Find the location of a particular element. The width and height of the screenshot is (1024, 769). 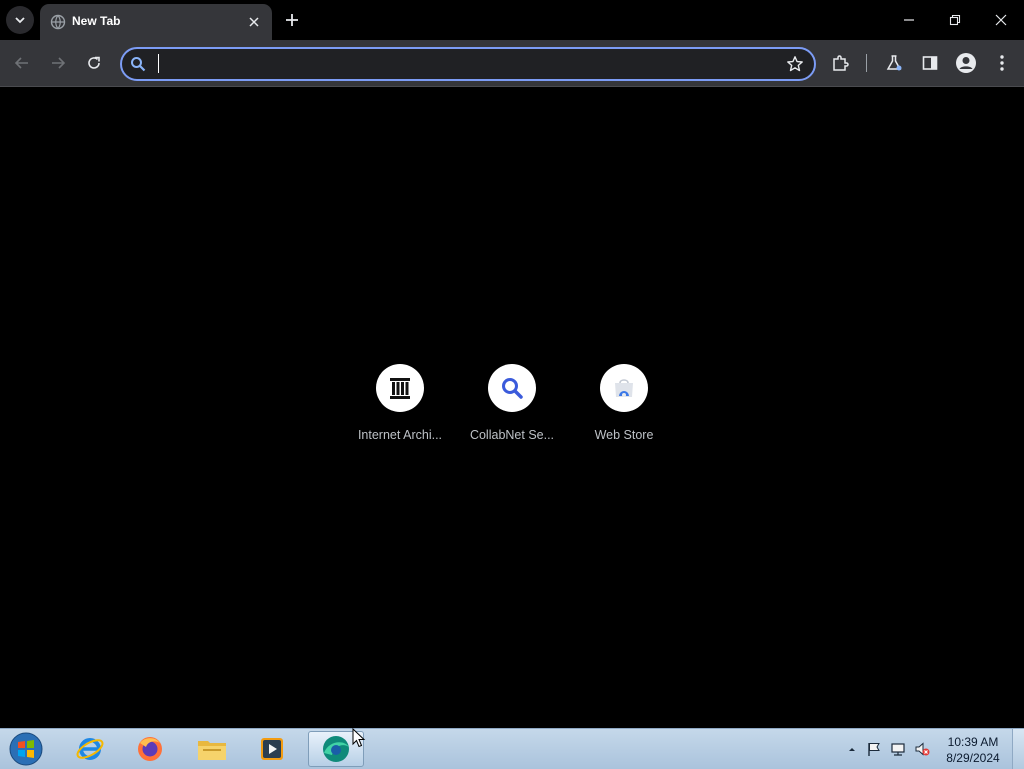

volume-muted-icon is located at coordinates (922, 749).